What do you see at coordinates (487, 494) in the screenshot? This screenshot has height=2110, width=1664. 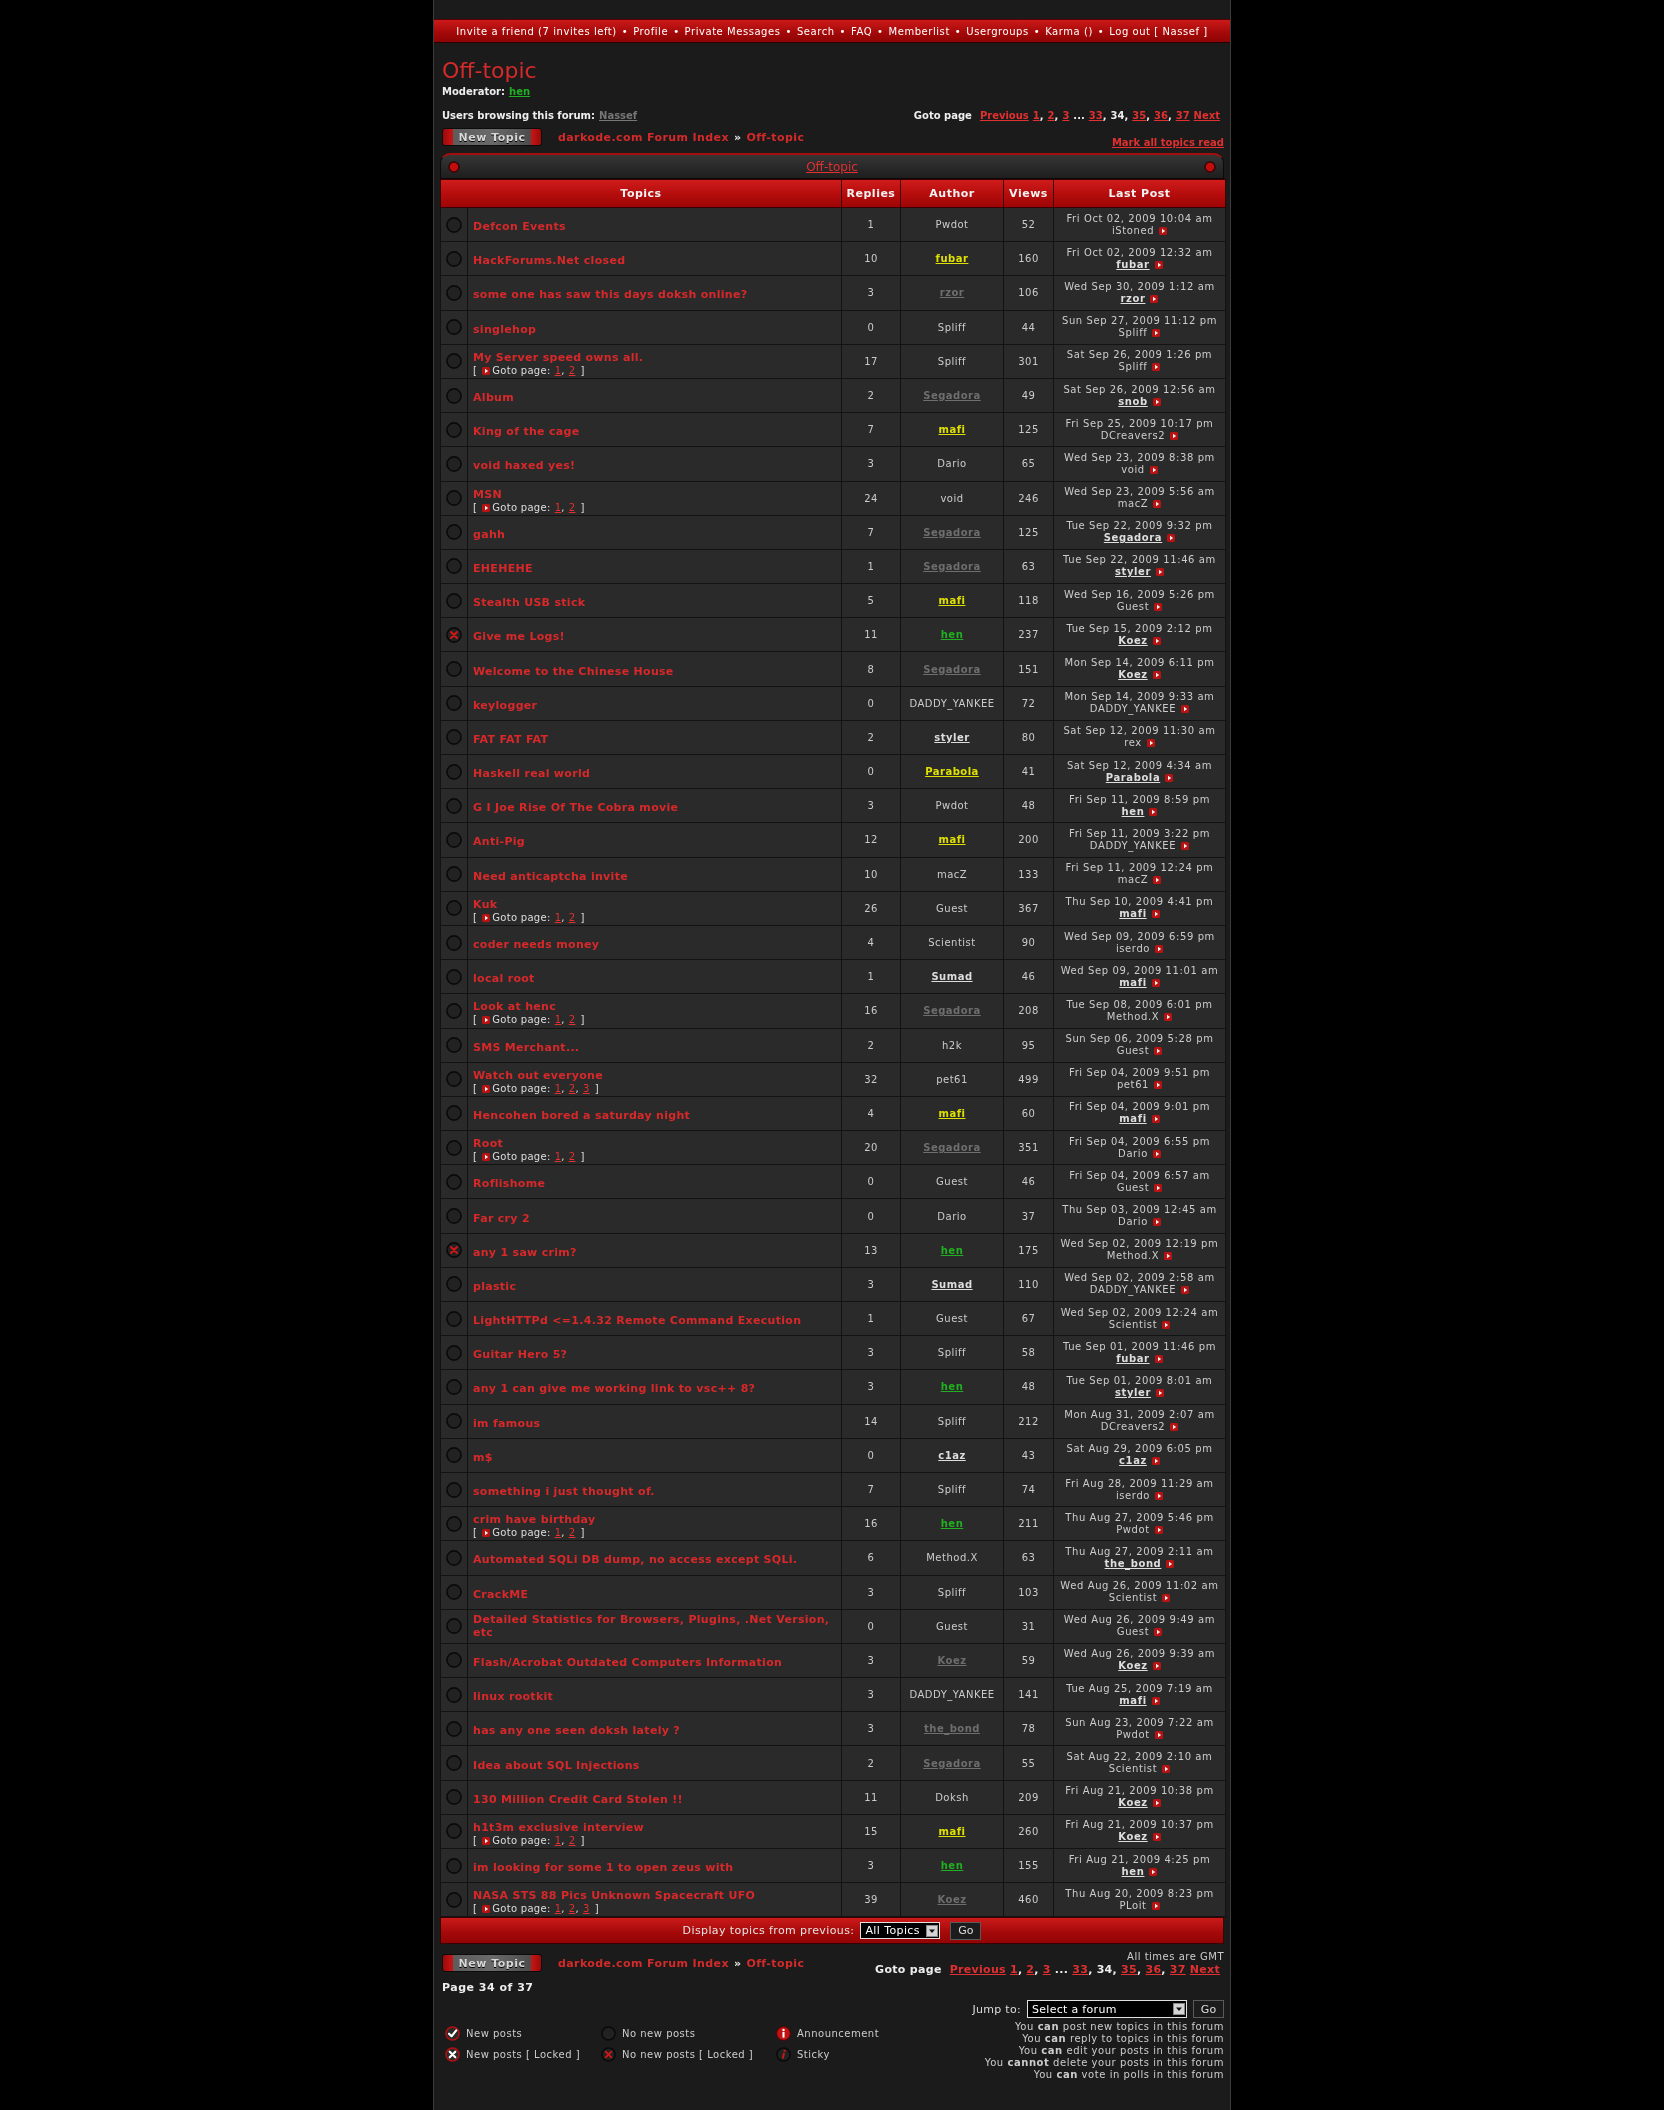 I see `topic-link: MSN` at bounding box center [487, 494].